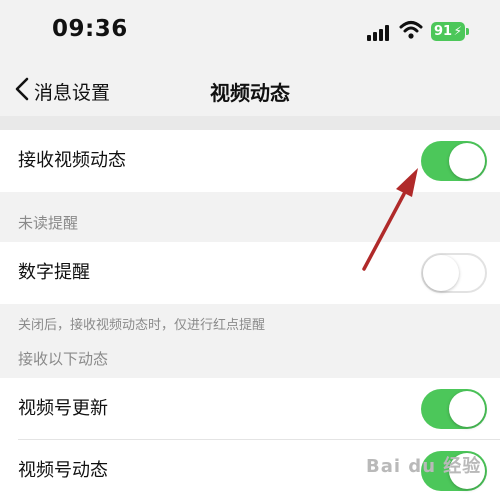  I want to click on battery-cap, so click(467, 31).